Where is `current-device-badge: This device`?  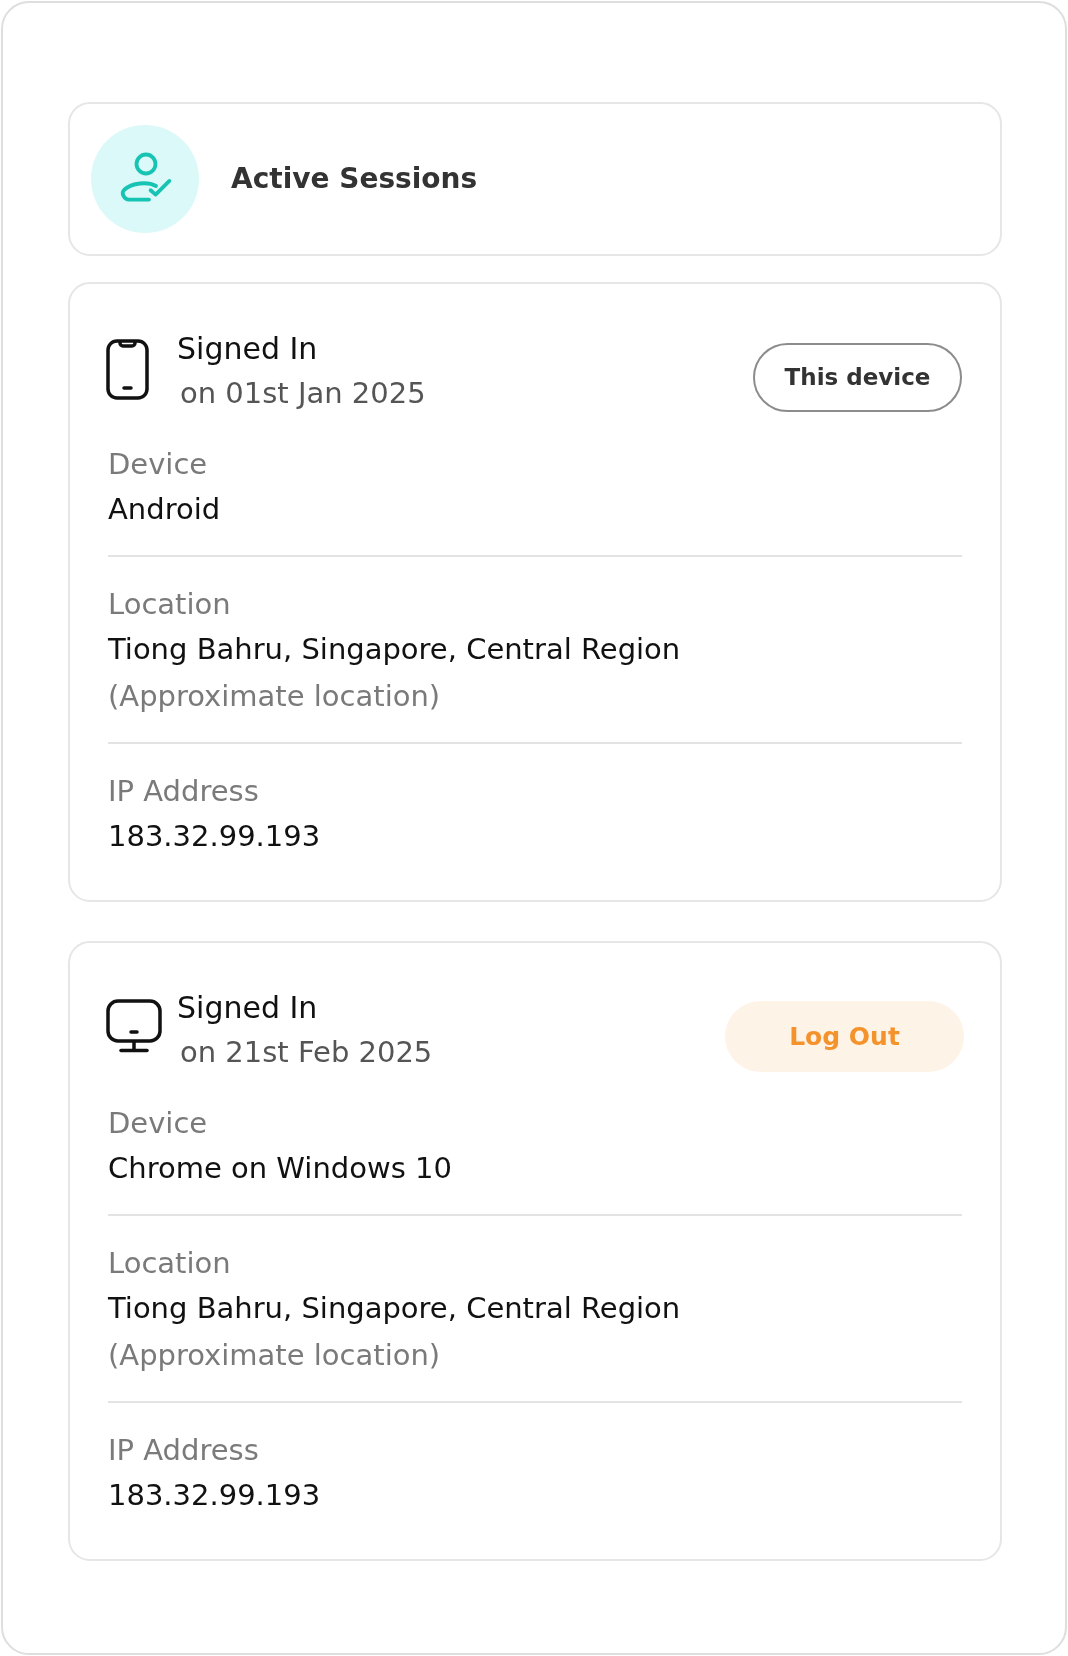 current-device-badge: This device is located at coordinates (857, 377).